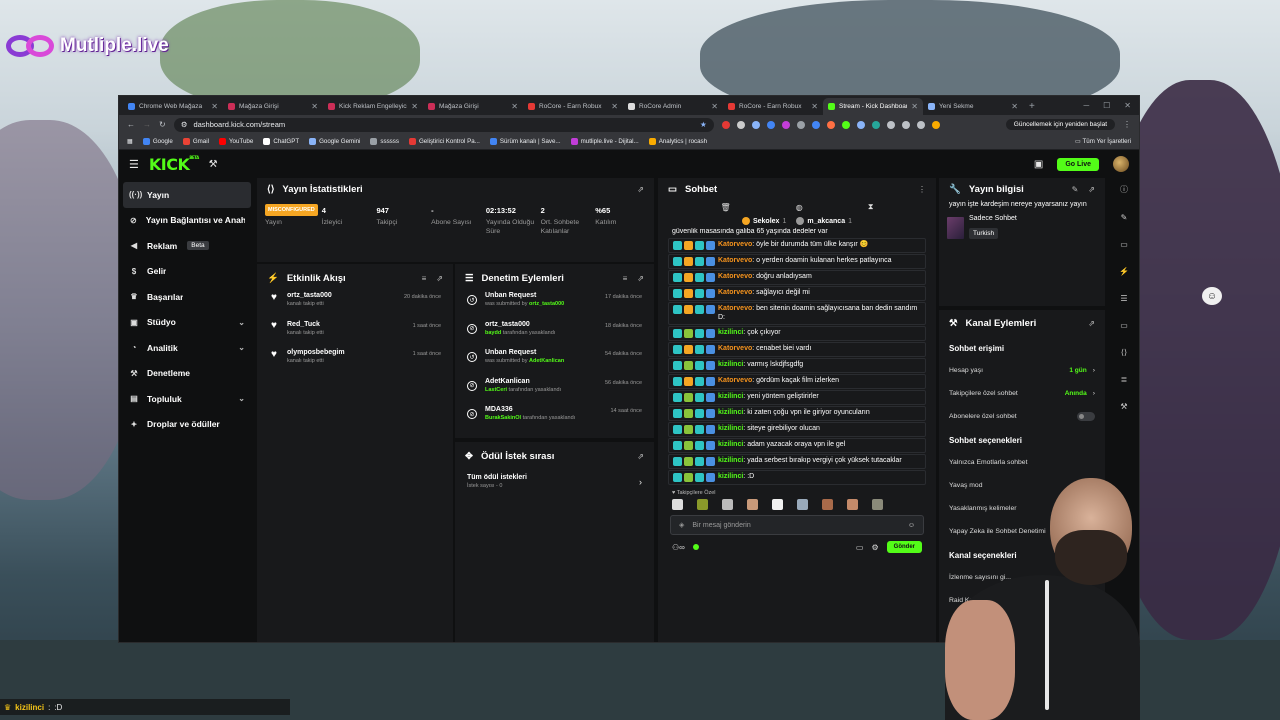 Image resolution: width=1280 pixels, height=720 pixels. What do you see at coordinates (162, 124) in the screenshot?
I see `reload-icon: ↻` at bounding box center [162, 124].